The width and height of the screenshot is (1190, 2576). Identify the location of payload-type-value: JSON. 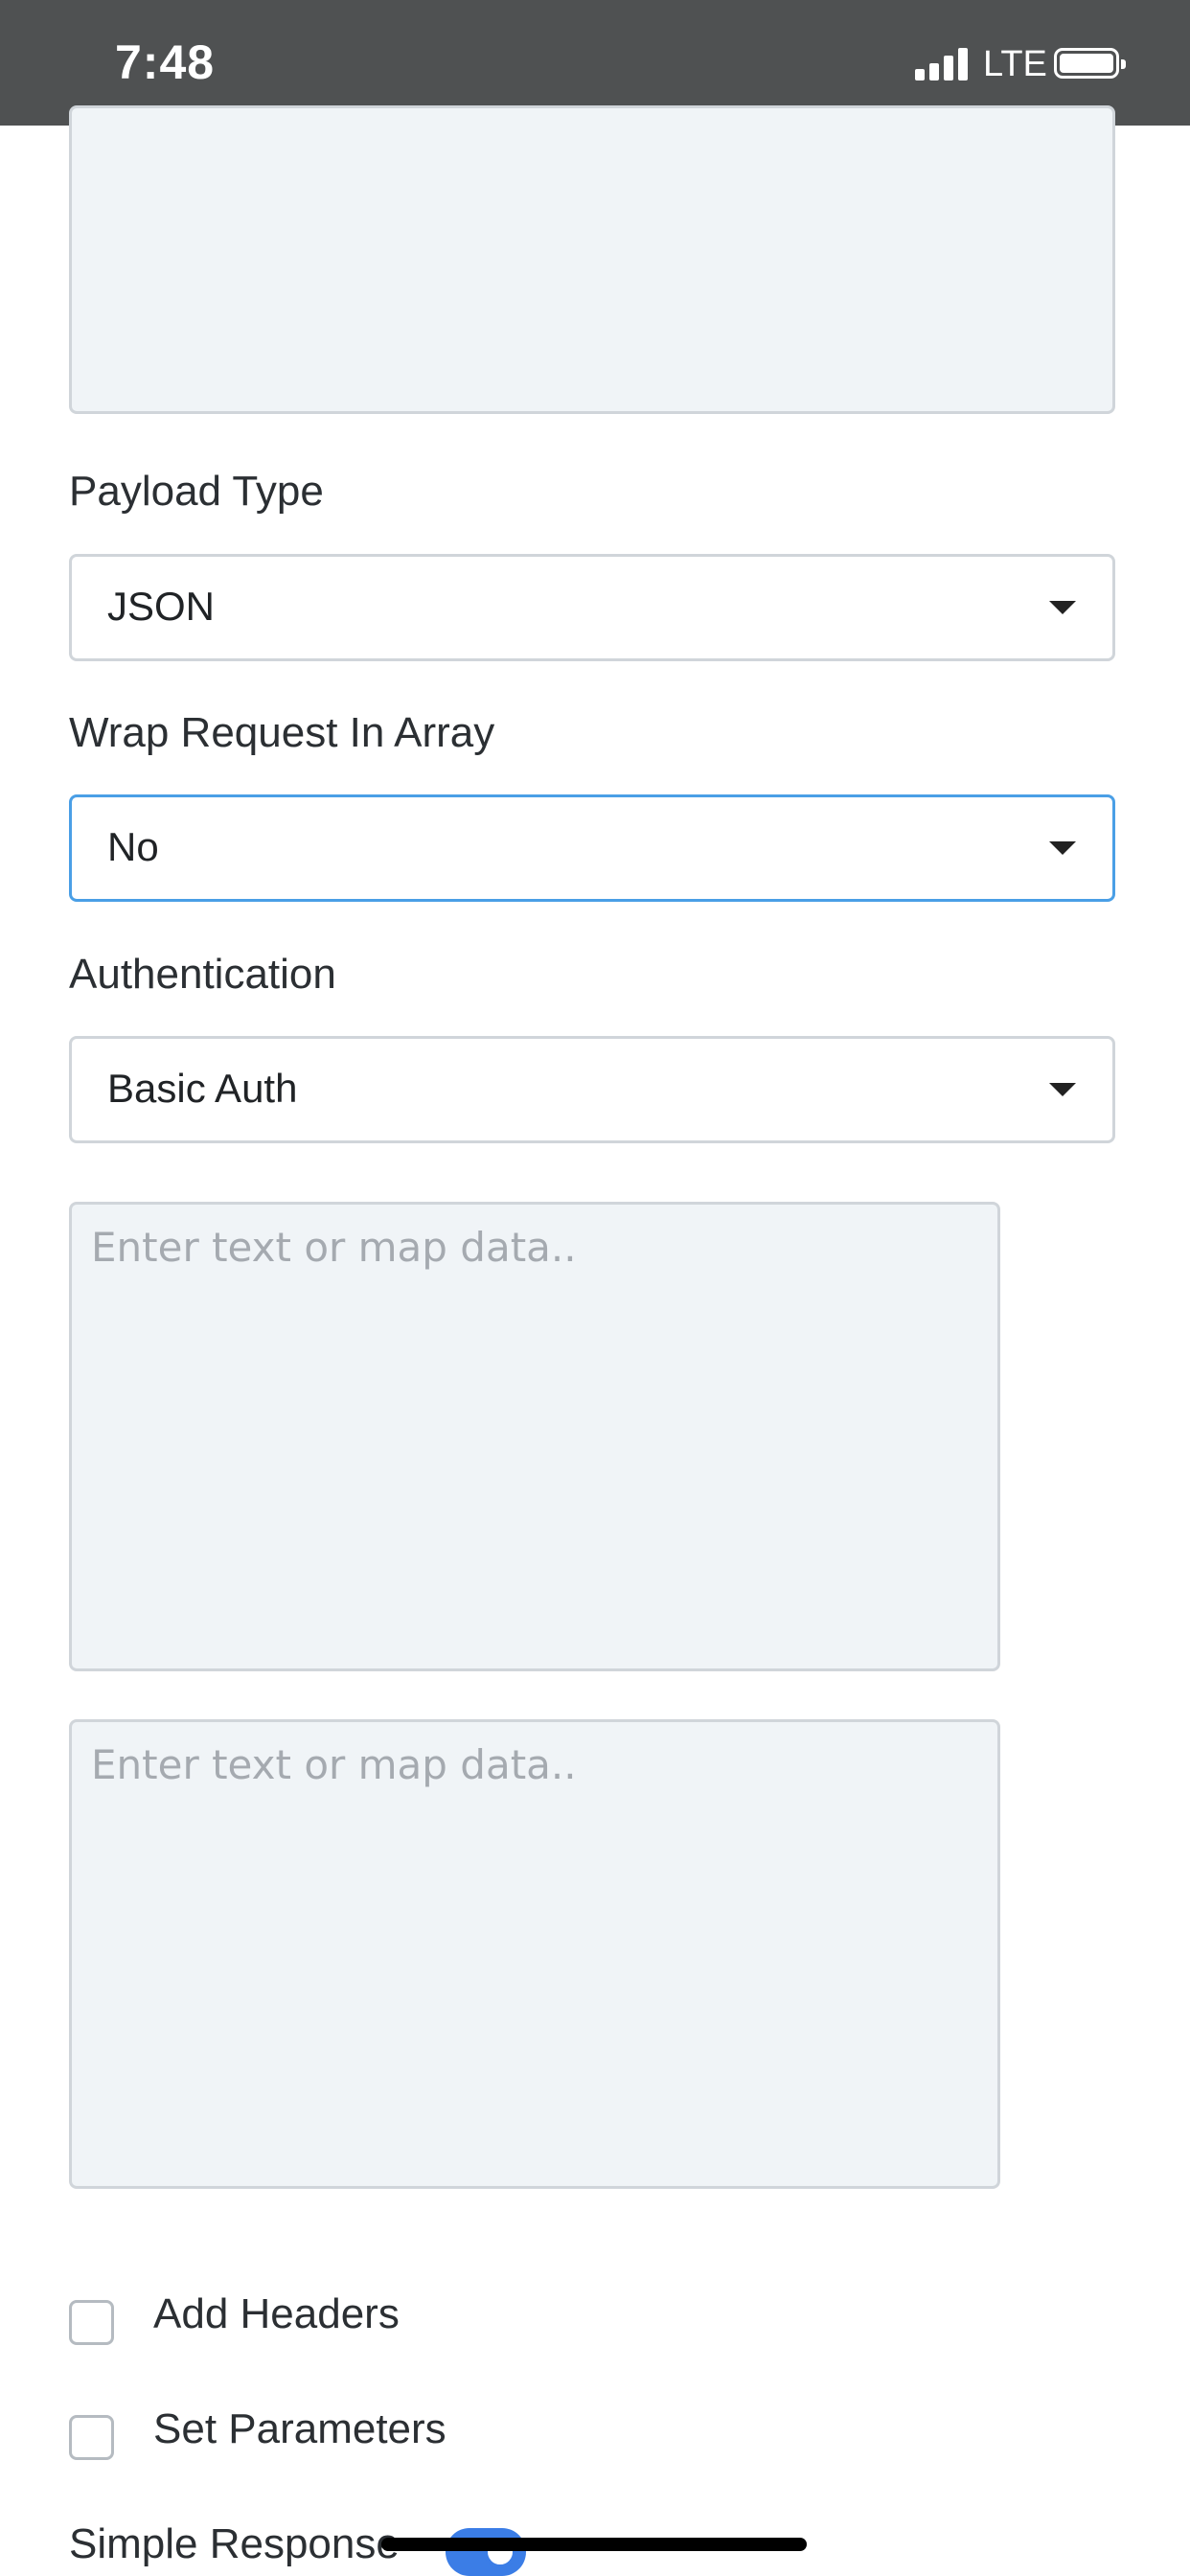
(162, 606).